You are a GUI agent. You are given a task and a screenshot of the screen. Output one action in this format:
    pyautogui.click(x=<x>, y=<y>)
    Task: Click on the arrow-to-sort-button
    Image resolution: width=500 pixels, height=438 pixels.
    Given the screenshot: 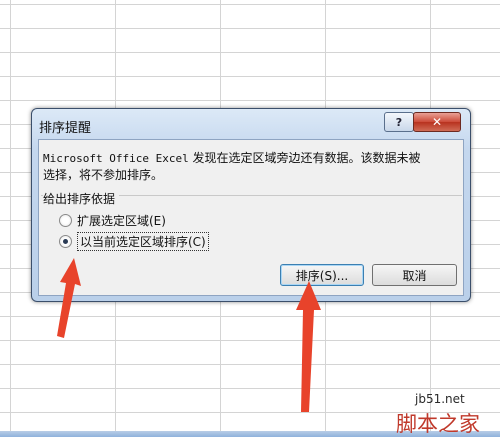 What is the action you would take?
    pyautogui.click(x=308, y=346)
    